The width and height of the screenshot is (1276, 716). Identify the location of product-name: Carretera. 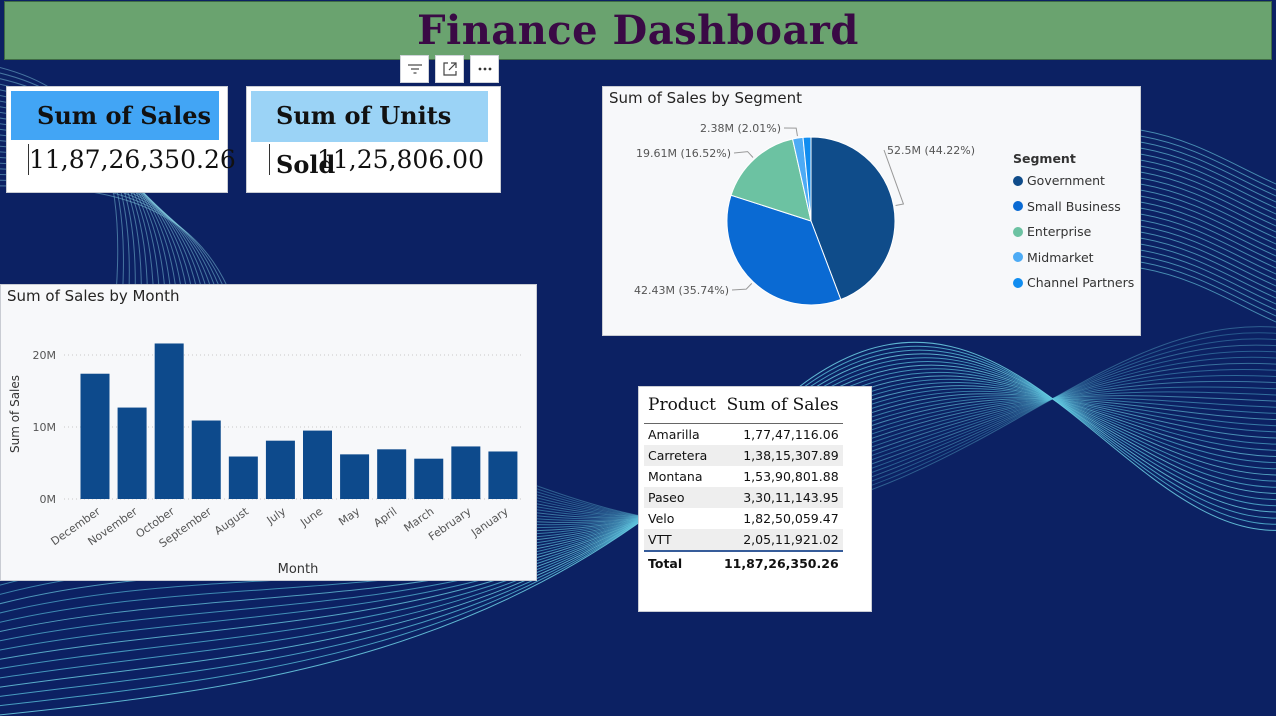
(682, 455).